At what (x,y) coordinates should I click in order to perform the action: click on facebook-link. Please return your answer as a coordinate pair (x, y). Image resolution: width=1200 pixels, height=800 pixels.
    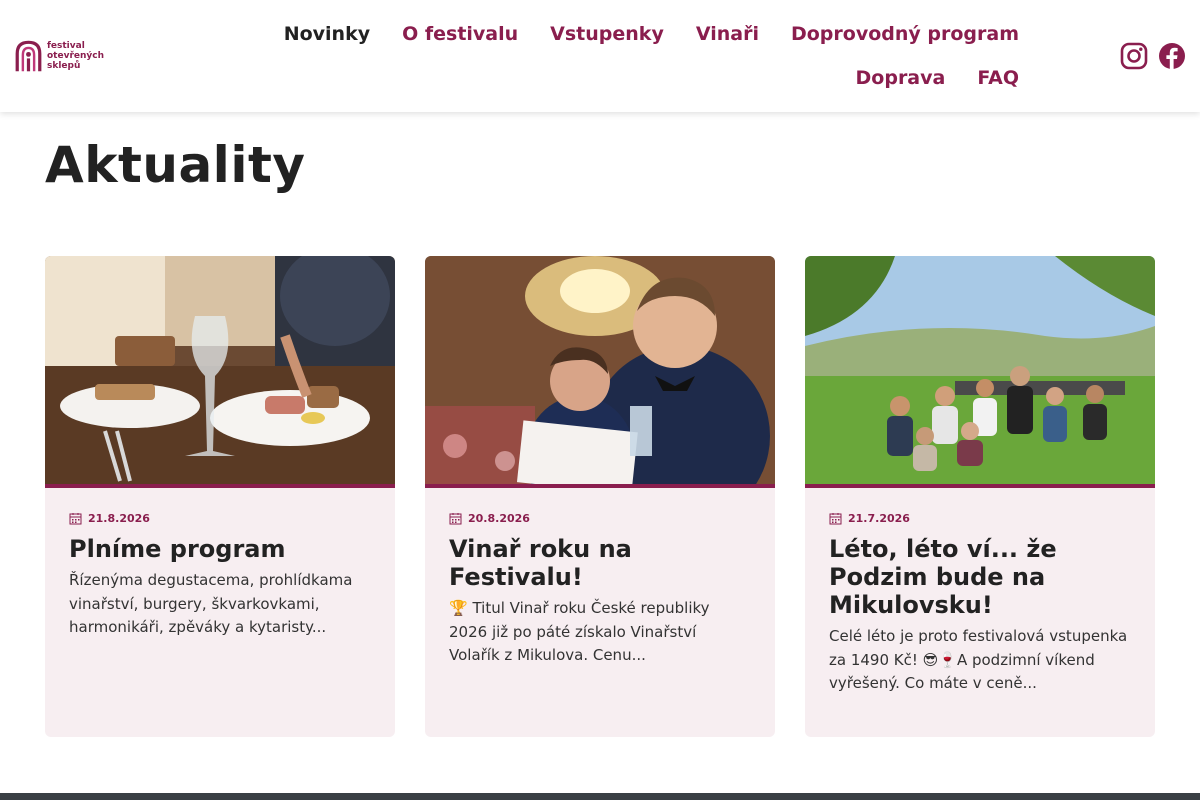
    Looking at the image, I should click on (1172, 56).